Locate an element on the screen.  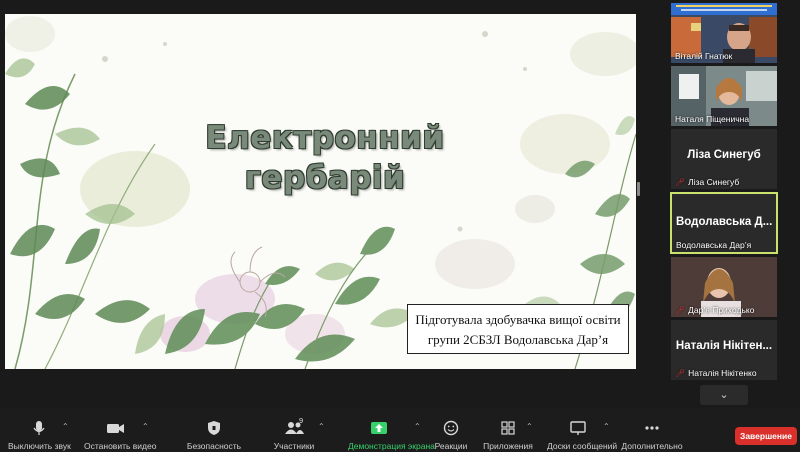
mute-label: Выключить звук is located at coordinates (39, 446).